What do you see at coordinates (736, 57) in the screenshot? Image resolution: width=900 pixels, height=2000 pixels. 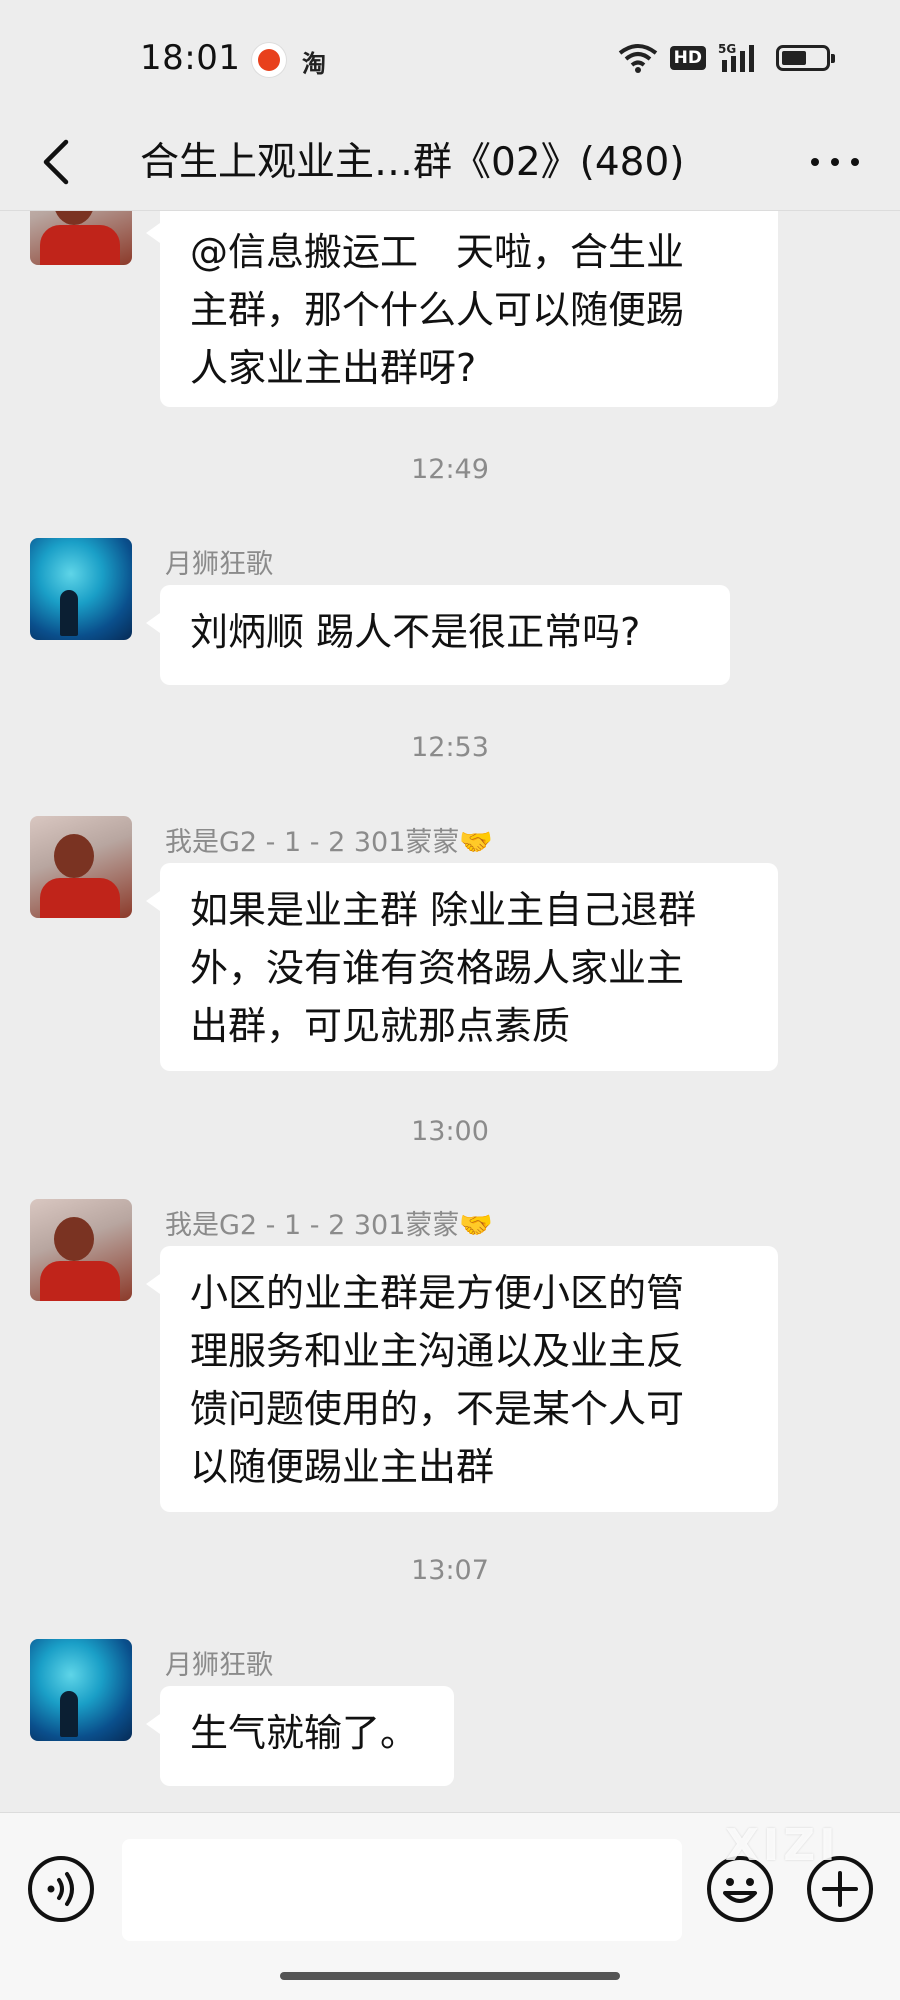 I see `signal-icon: 5G` at bounding box center [736, 57].